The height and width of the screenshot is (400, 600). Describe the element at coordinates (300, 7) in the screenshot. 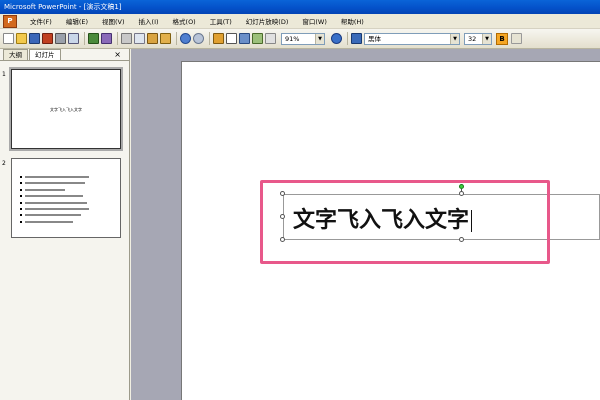

I see `title-bar: Microsoft PowerPoint - [演示文稿1]` at that location.